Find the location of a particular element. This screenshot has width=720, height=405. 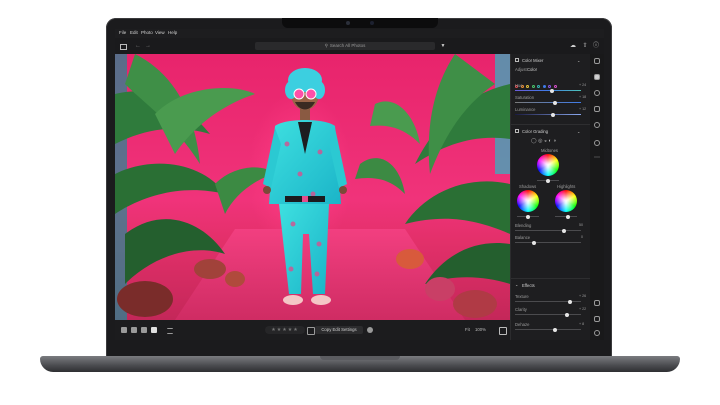

texture-label: Texture is located at coordinates (522, 296).